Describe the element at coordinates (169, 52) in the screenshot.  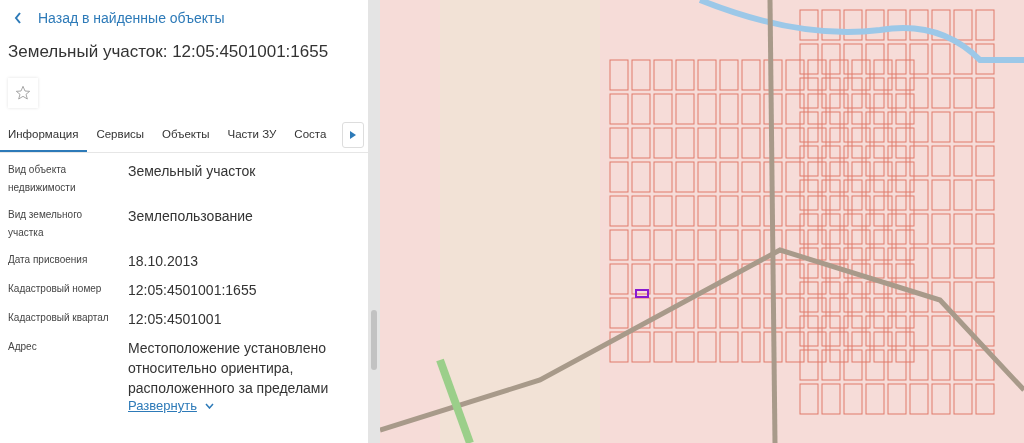
I see `page-title: Земельный участок: 12:05:4501001:1655` at that location.